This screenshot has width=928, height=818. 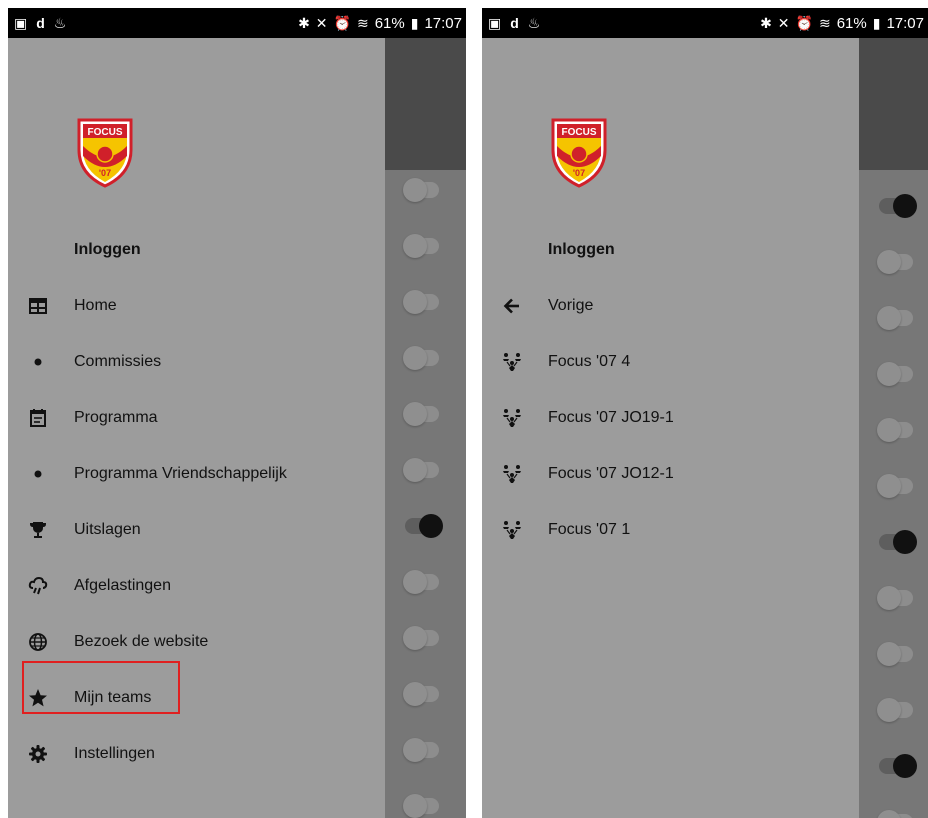 I want to click on app-notification-icon: ♨, so click(x=60, y=23).